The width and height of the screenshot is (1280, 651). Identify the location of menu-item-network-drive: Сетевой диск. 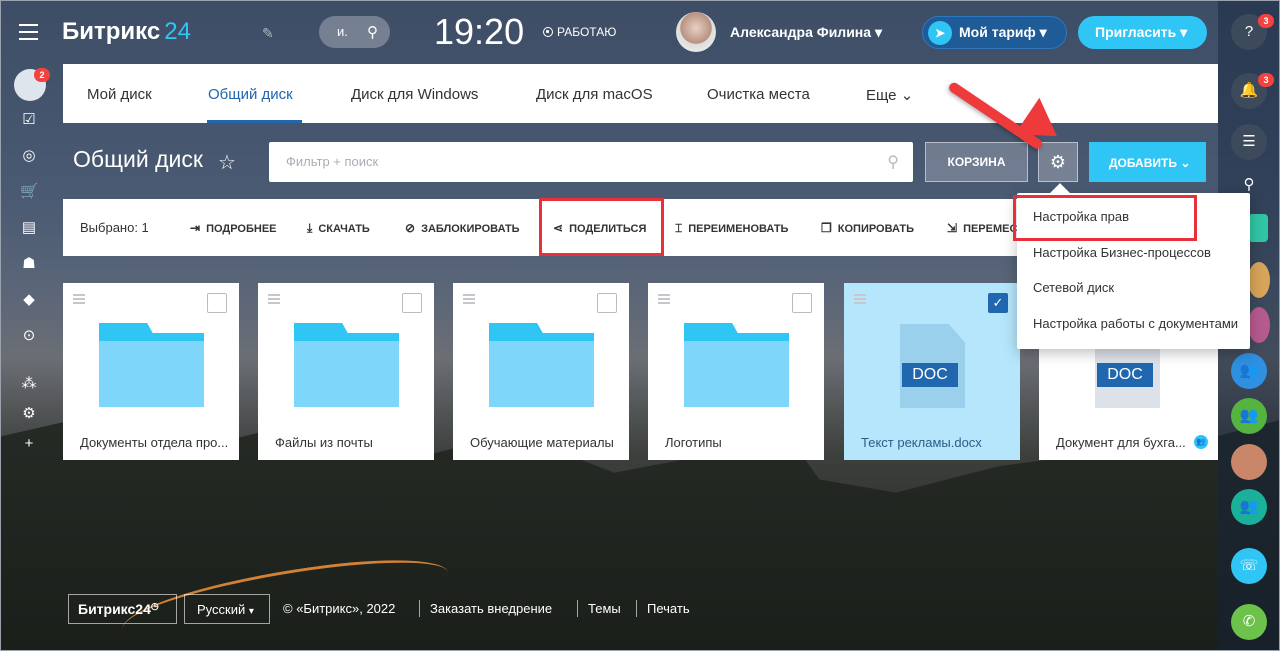
(1073, 287).